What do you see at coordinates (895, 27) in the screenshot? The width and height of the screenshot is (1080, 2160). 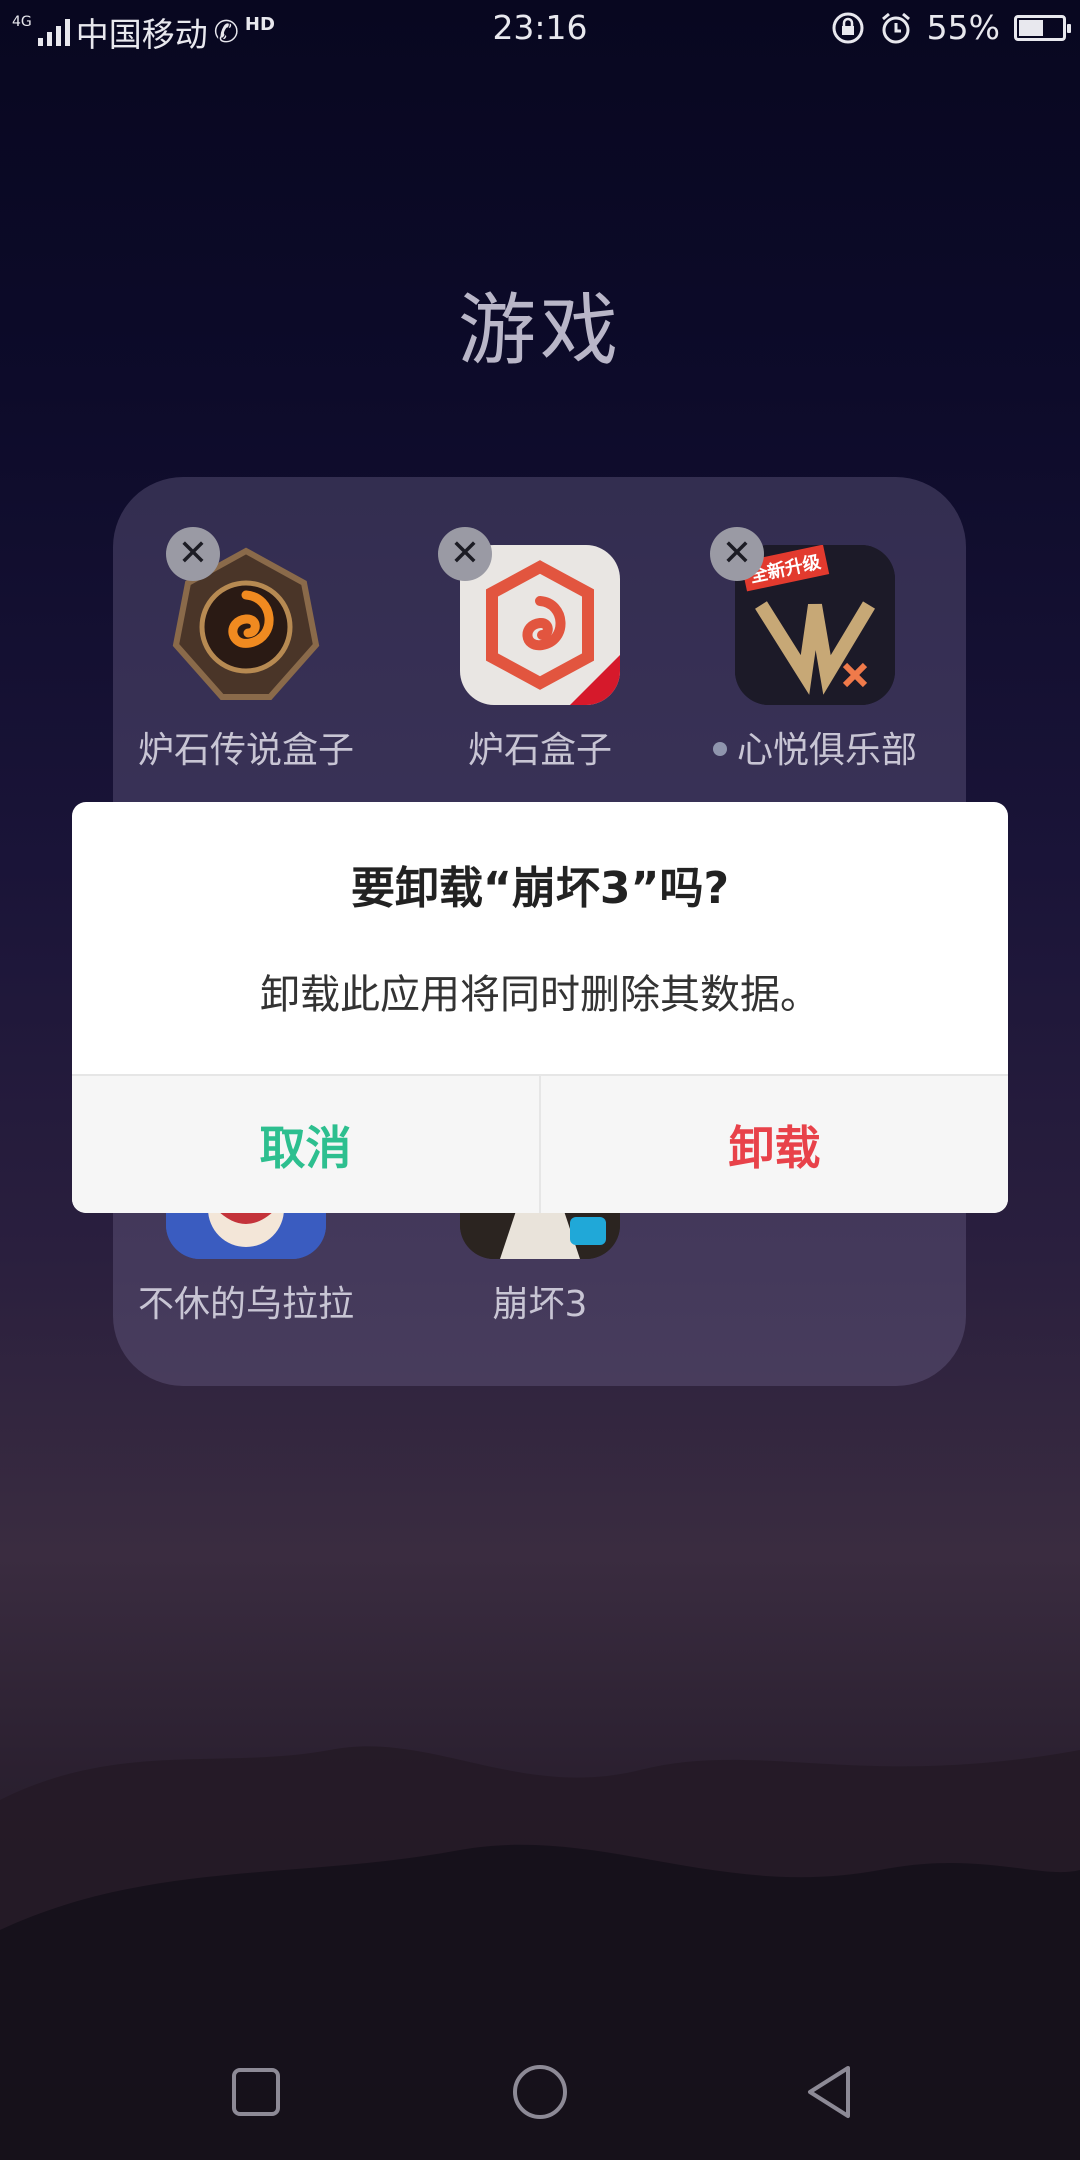 I see `alarm-icon` at bounding box center [895, 27].